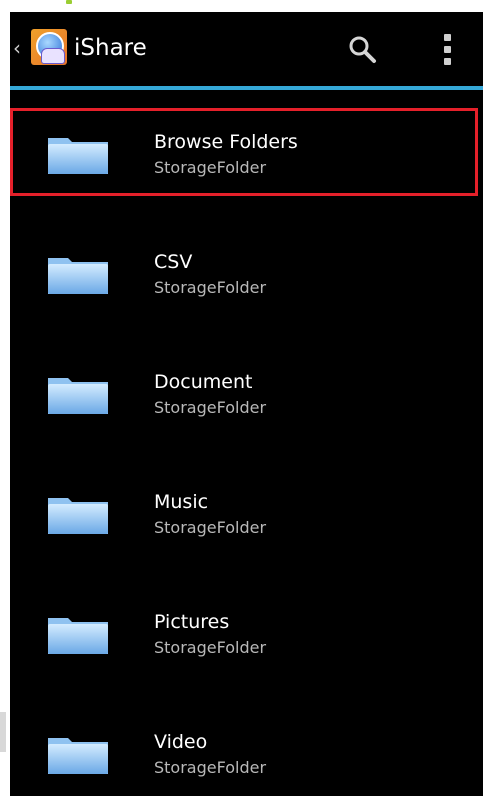 This screenshot has height=796, width=483. What do you see at coordinates (3, 732) in the screenshot?
I see `edge-scroll-indicator` at bounding box center [3, 732].